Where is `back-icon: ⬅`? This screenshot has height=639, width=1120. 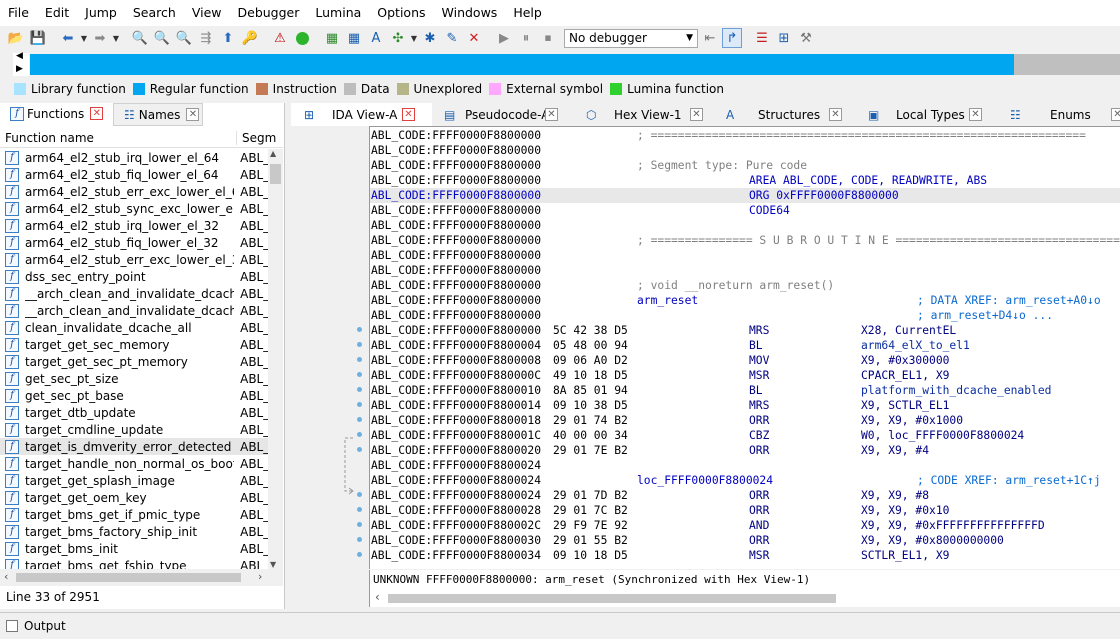
back-icon: ⬅ is located at coordinates (68, 38).